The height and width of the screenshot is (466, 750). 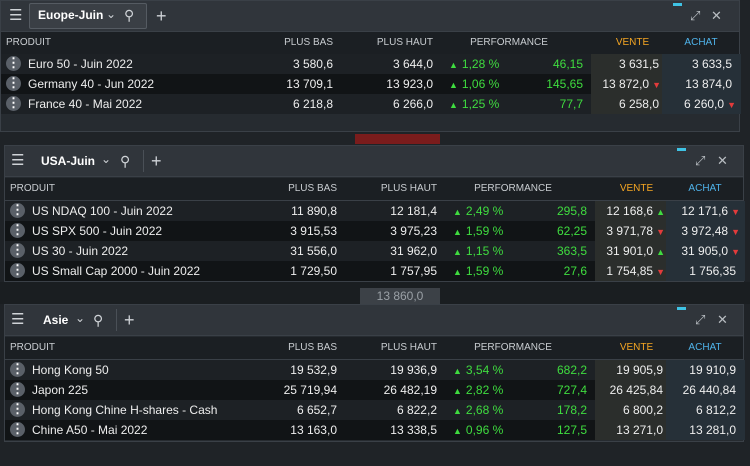 I want to click on background-price-label: 13 860,0, so click(x=400, y=296).